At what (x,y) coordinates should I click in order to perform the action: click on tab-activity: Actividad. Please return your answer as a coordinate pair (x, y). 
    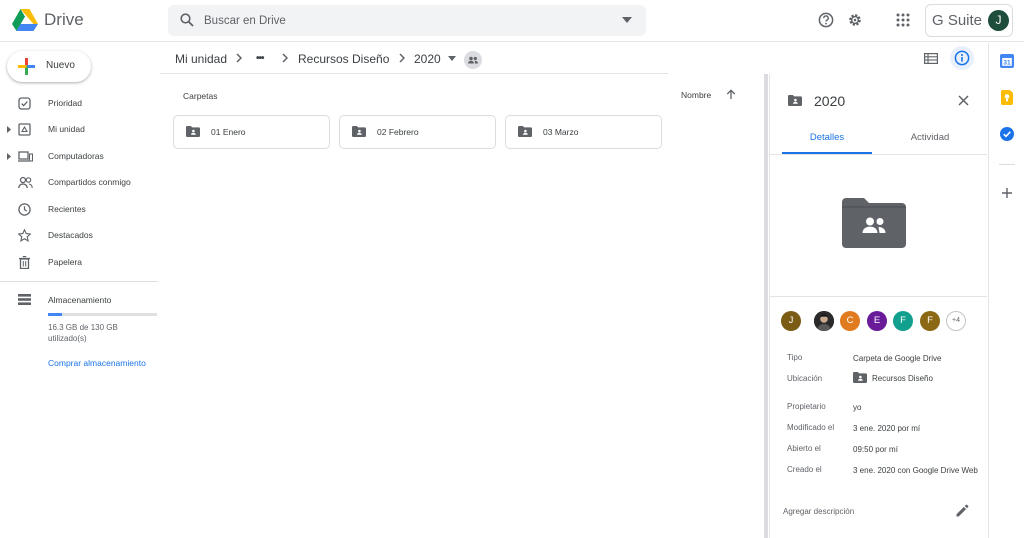
    Looking at the image, I should click on (930, 137).